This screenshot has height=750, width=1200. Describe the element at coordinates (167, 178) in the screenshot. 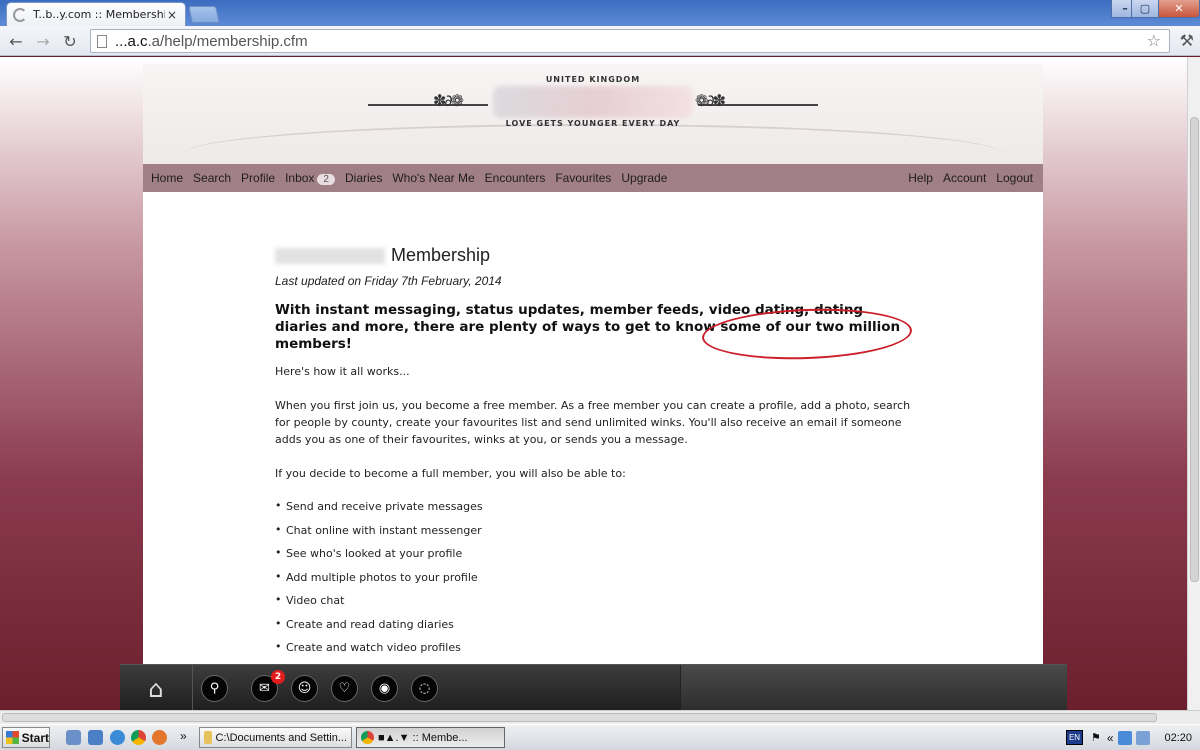

I see `nav-home: Home` at that location.